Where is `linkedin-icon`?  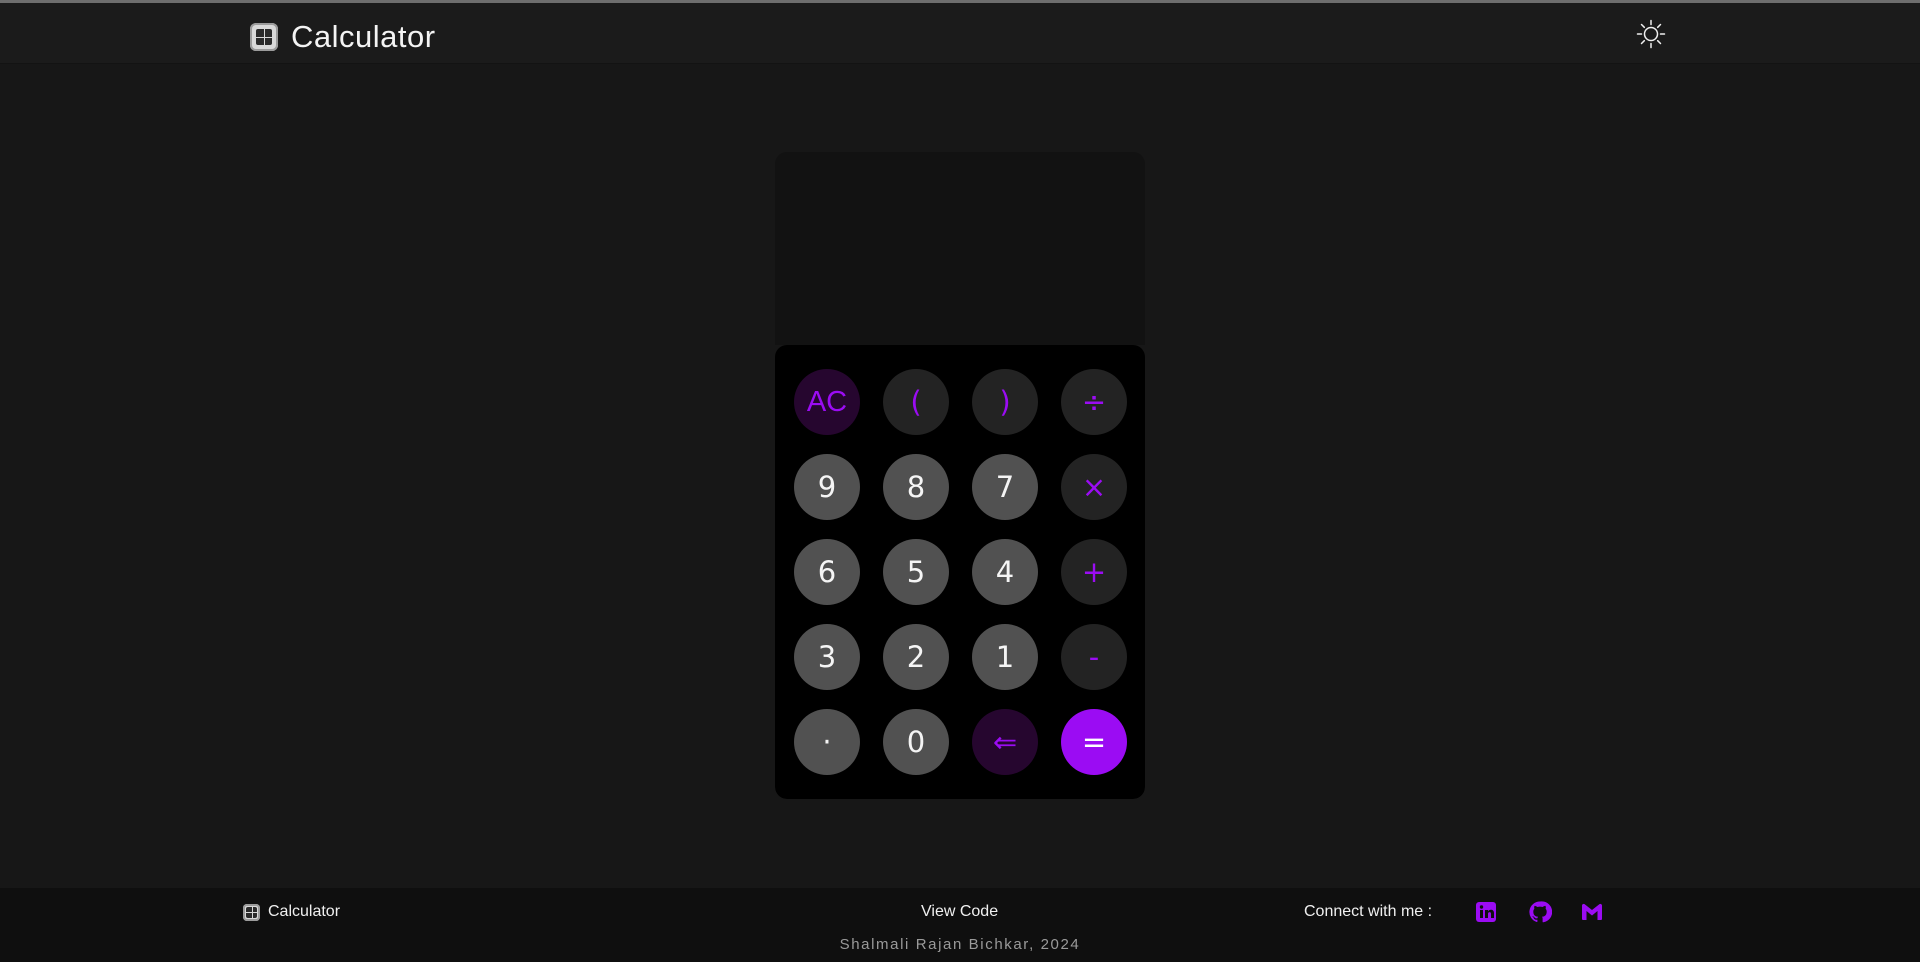 linkedin-icon is located at coordinates (1486, 912).